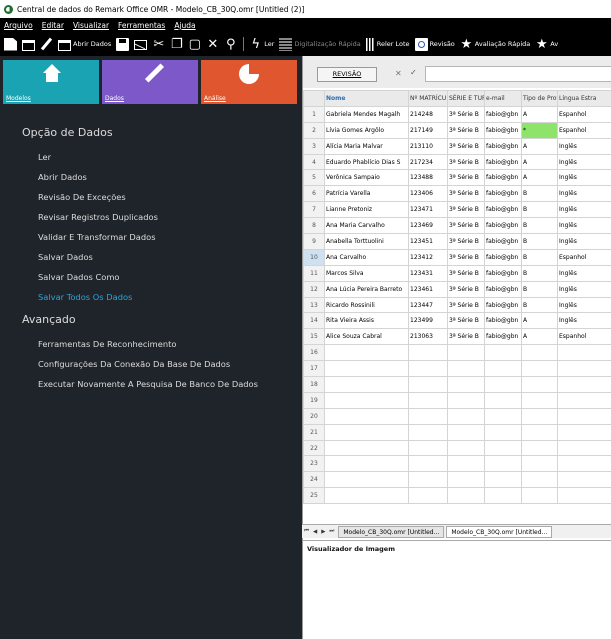  What do you see at coordinates (314, 146) in the screenshot?
I see `row-number: 3` at bounding box center [314, 146].